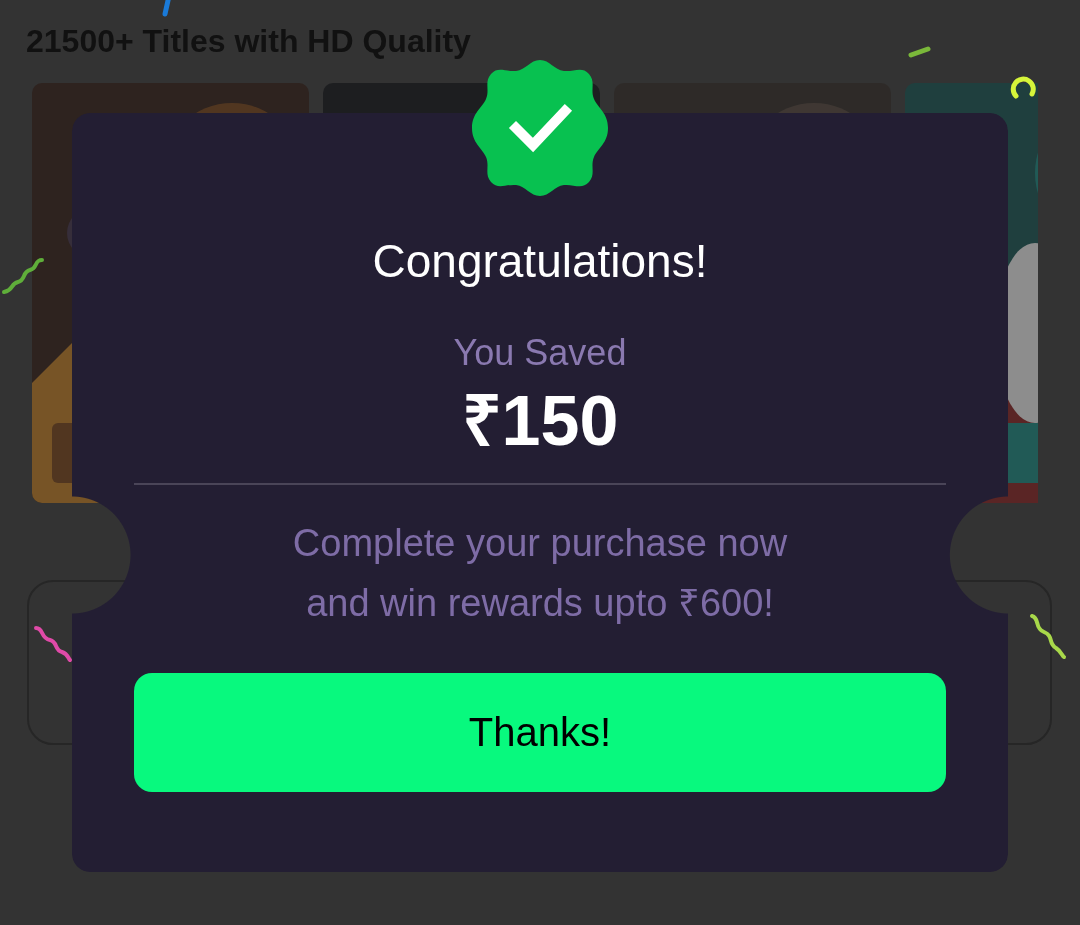 The image size is (1080, 925). I want to click on success-badge-icon, so click(540, 128).